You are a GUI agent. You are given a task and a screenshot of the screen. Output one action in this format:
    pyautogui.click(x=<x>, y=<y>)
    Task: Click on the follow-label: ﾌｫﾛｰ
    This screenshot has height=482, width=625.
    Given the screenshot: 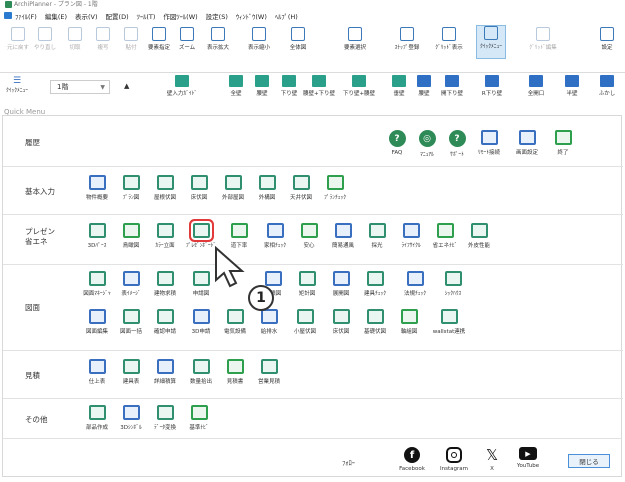 What is the action you would take?
    pyautogui.click(x=348, y=463)
    